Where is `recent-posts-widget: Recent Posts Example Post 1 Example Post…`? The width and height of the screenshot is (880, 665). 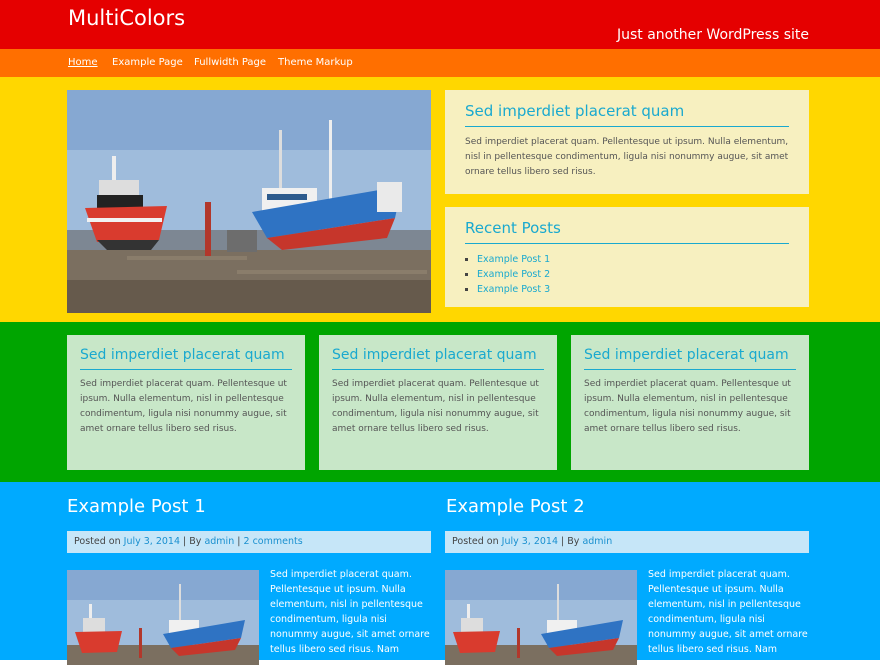
recent-posts-widget: Recent Posts Example Post 1 Example Post… is located at coordinates (627, 257).